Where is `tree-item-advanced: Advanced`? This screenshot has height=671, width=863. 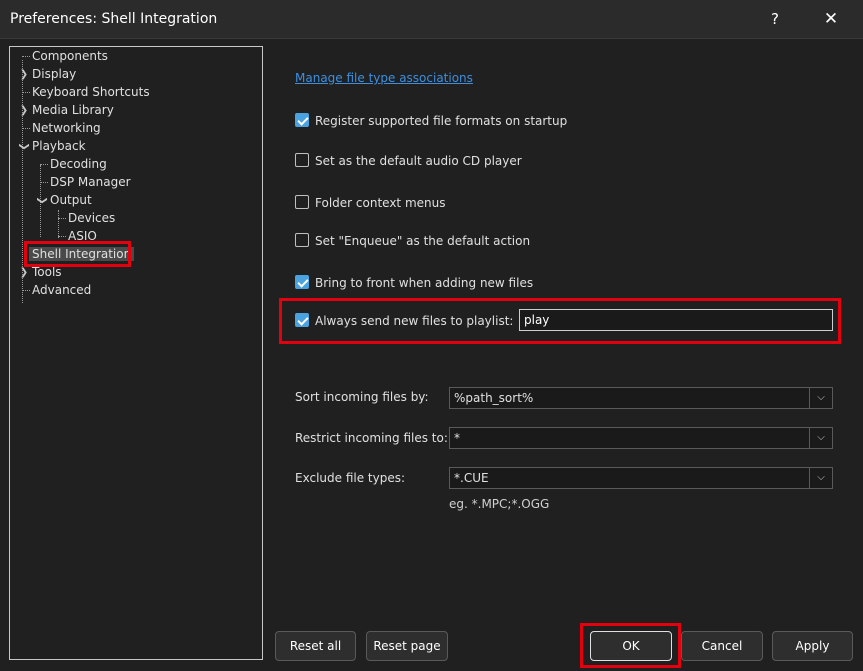
tree-item-advanced: Advanced is located at coordinates (57, 290).